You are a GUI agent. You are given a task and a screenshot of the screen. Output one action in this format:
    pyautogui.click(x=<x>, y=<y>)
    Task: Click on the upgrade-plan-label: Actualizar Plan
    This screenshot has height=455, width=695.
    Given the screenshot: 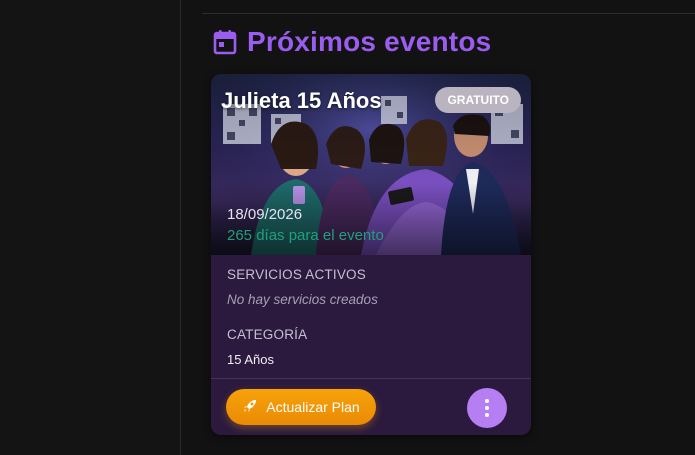 What is the action you would take?
    pyautogui.click(x=313, y=407)
    